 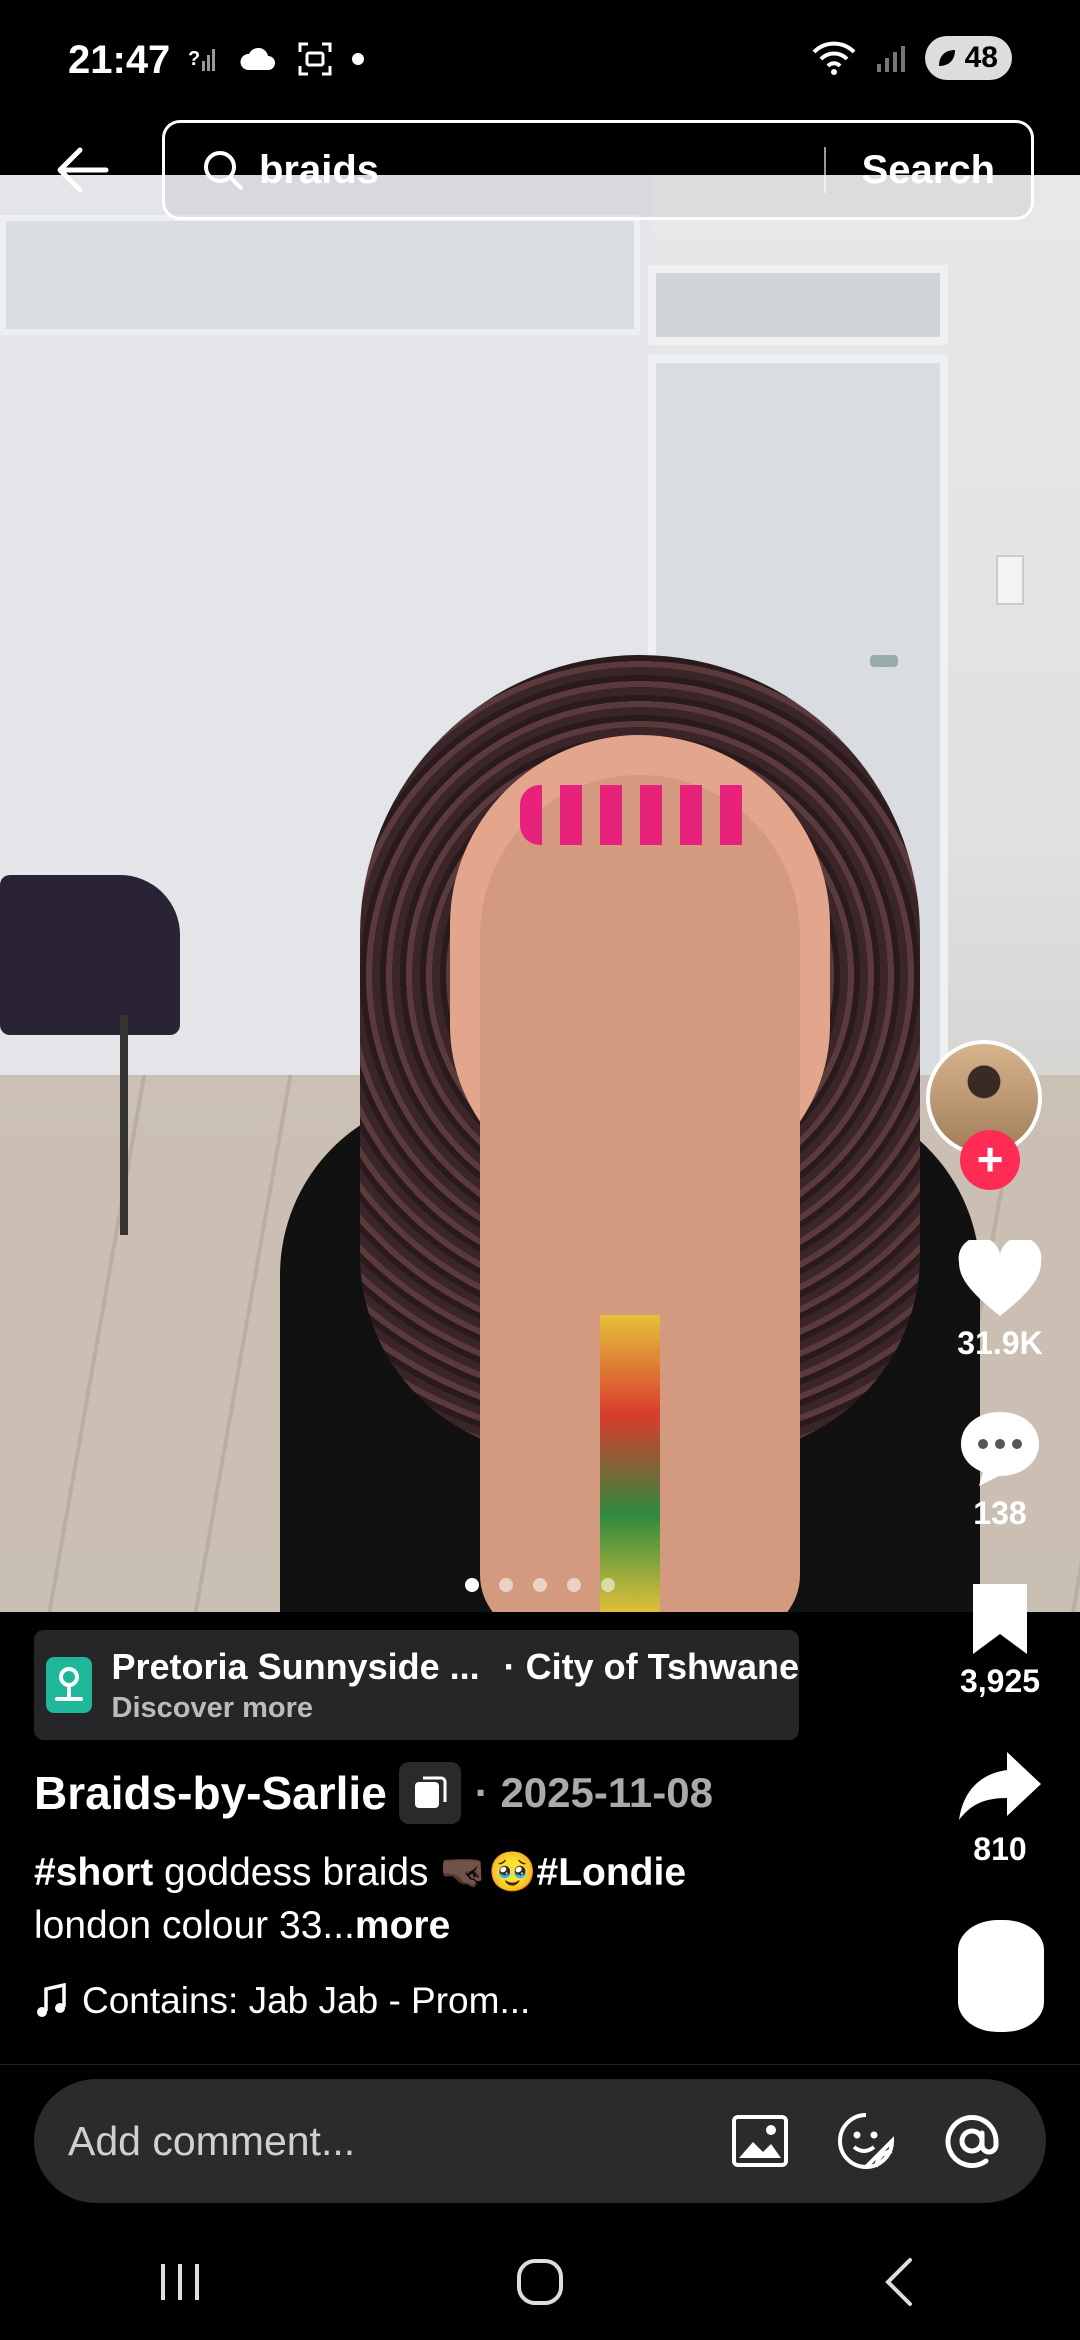 What do you see at coordinates (1000, 1343) in the screenshot?
I see `like-count: 31.9K` at bounding box center [1000, 1343].